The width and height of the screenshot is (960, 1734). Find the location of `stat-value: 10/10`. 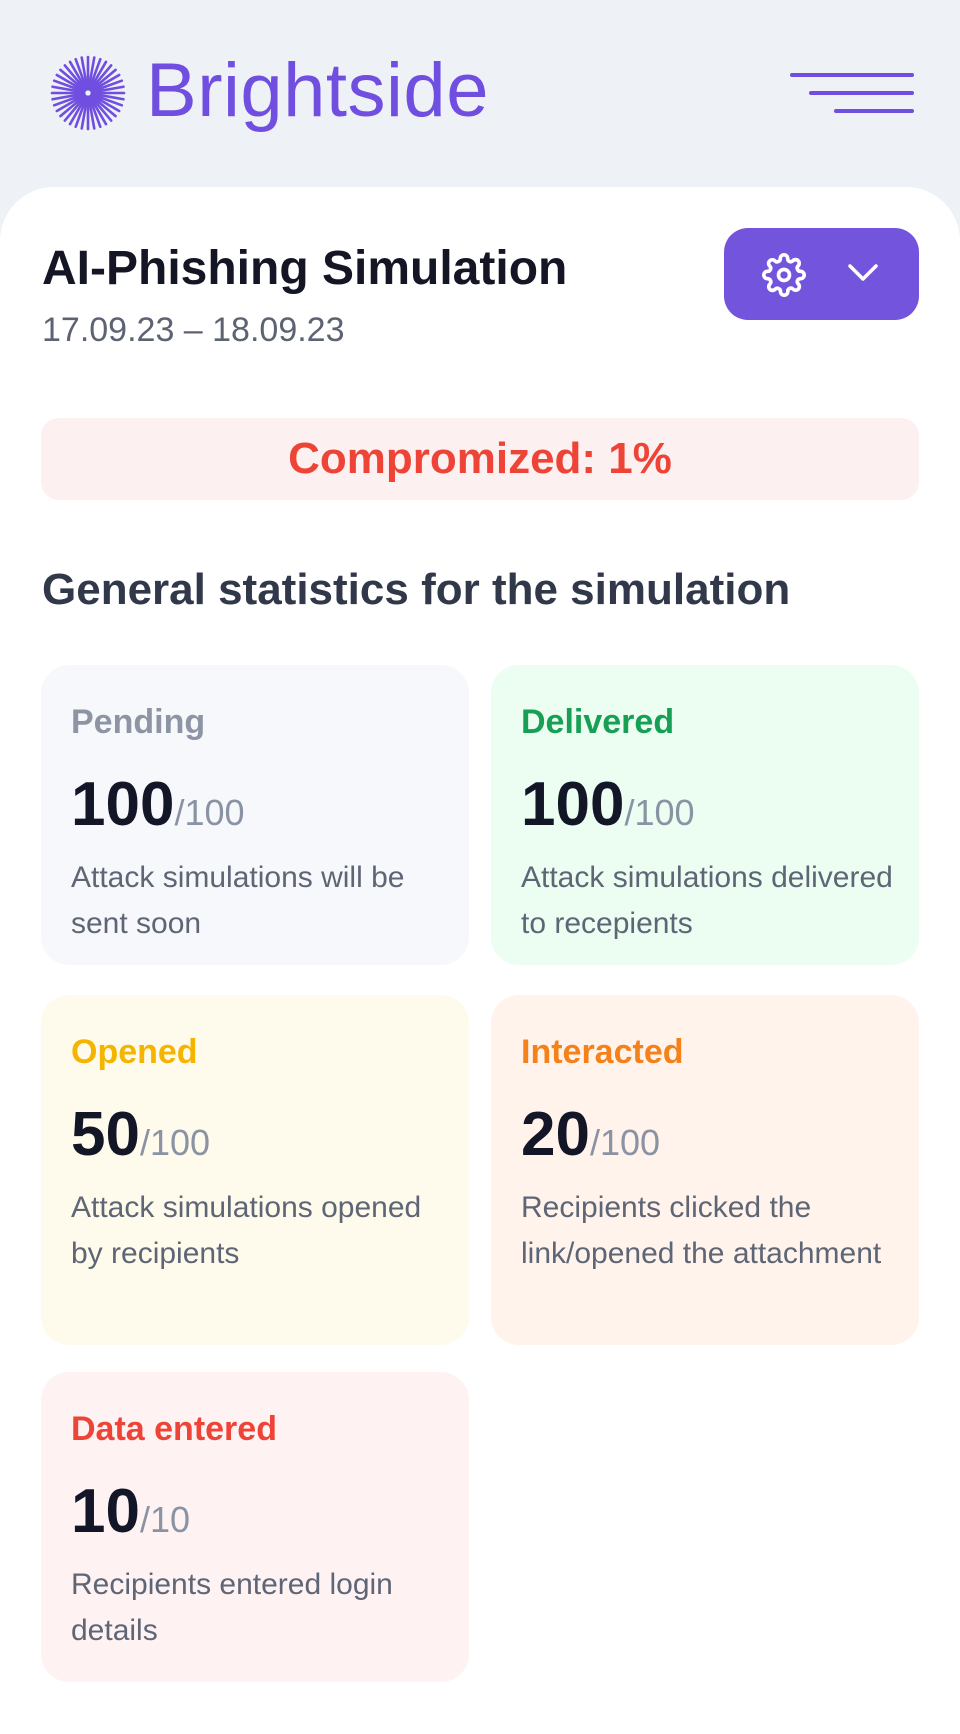

stat-value: 10/10 is located at coordinates (130, 1511).